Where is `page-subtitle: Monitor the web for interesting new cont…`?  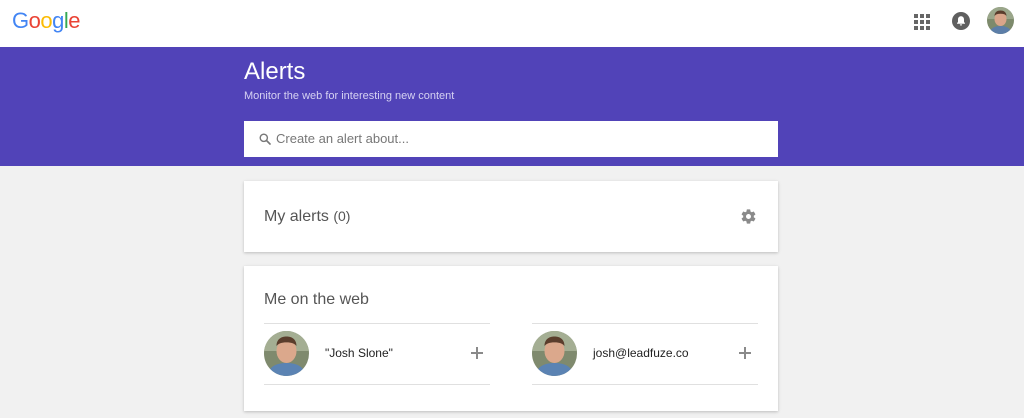 page-subtitle: Monitor the web for interesting new cont… is located at coordinates (349, 96).